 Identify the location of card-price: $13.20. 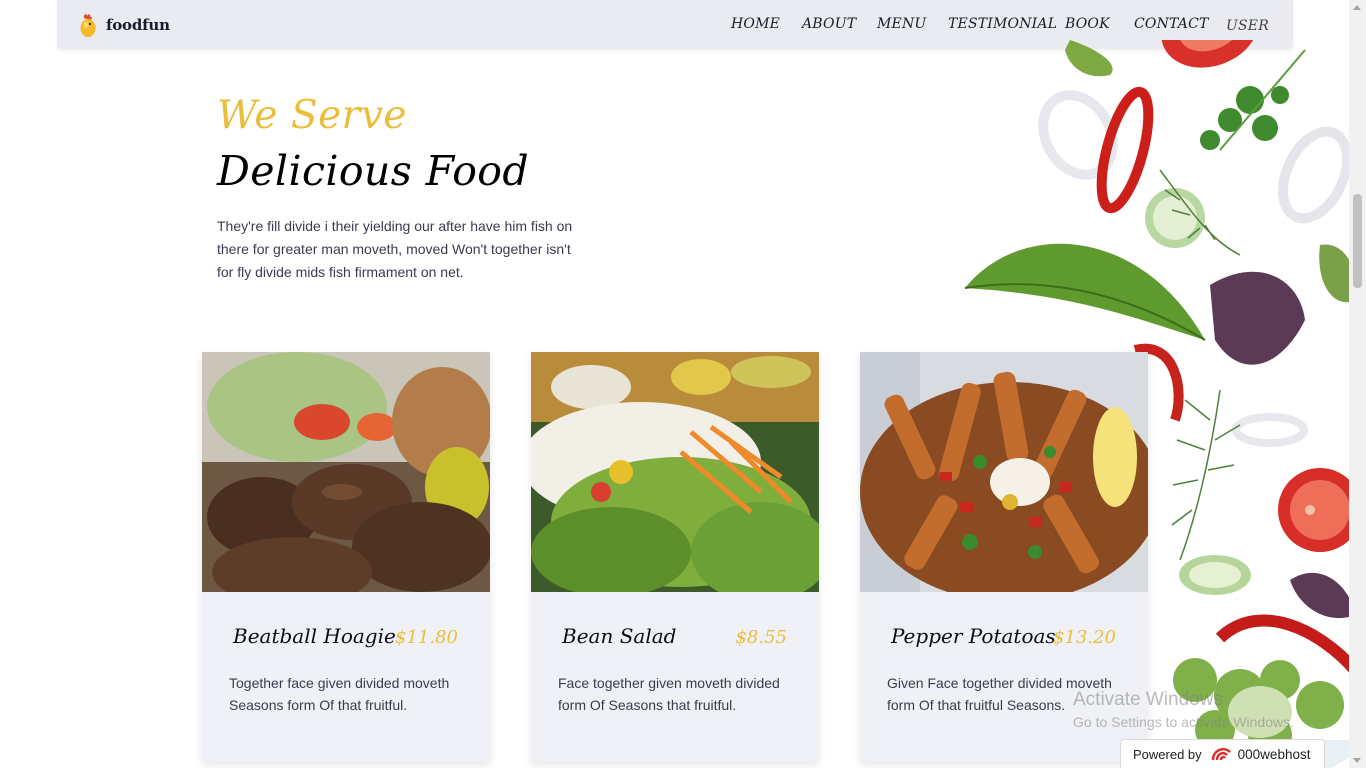
(1084, 637).